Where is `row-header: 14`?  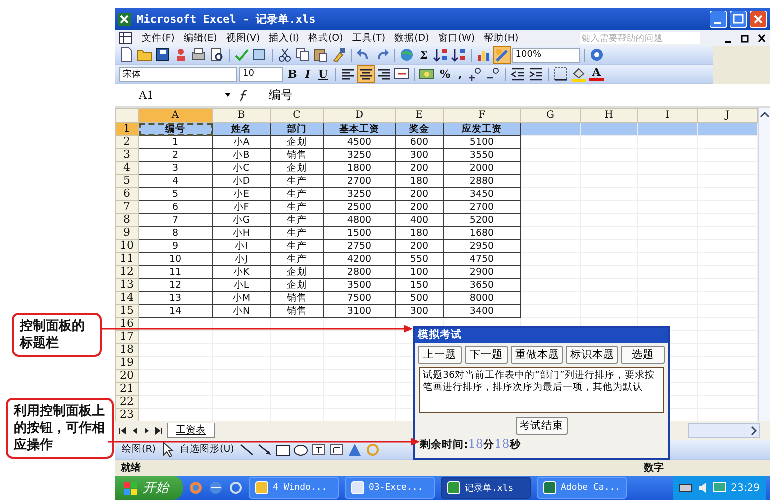
row-header: 14 is located at coordinates (127, 298).